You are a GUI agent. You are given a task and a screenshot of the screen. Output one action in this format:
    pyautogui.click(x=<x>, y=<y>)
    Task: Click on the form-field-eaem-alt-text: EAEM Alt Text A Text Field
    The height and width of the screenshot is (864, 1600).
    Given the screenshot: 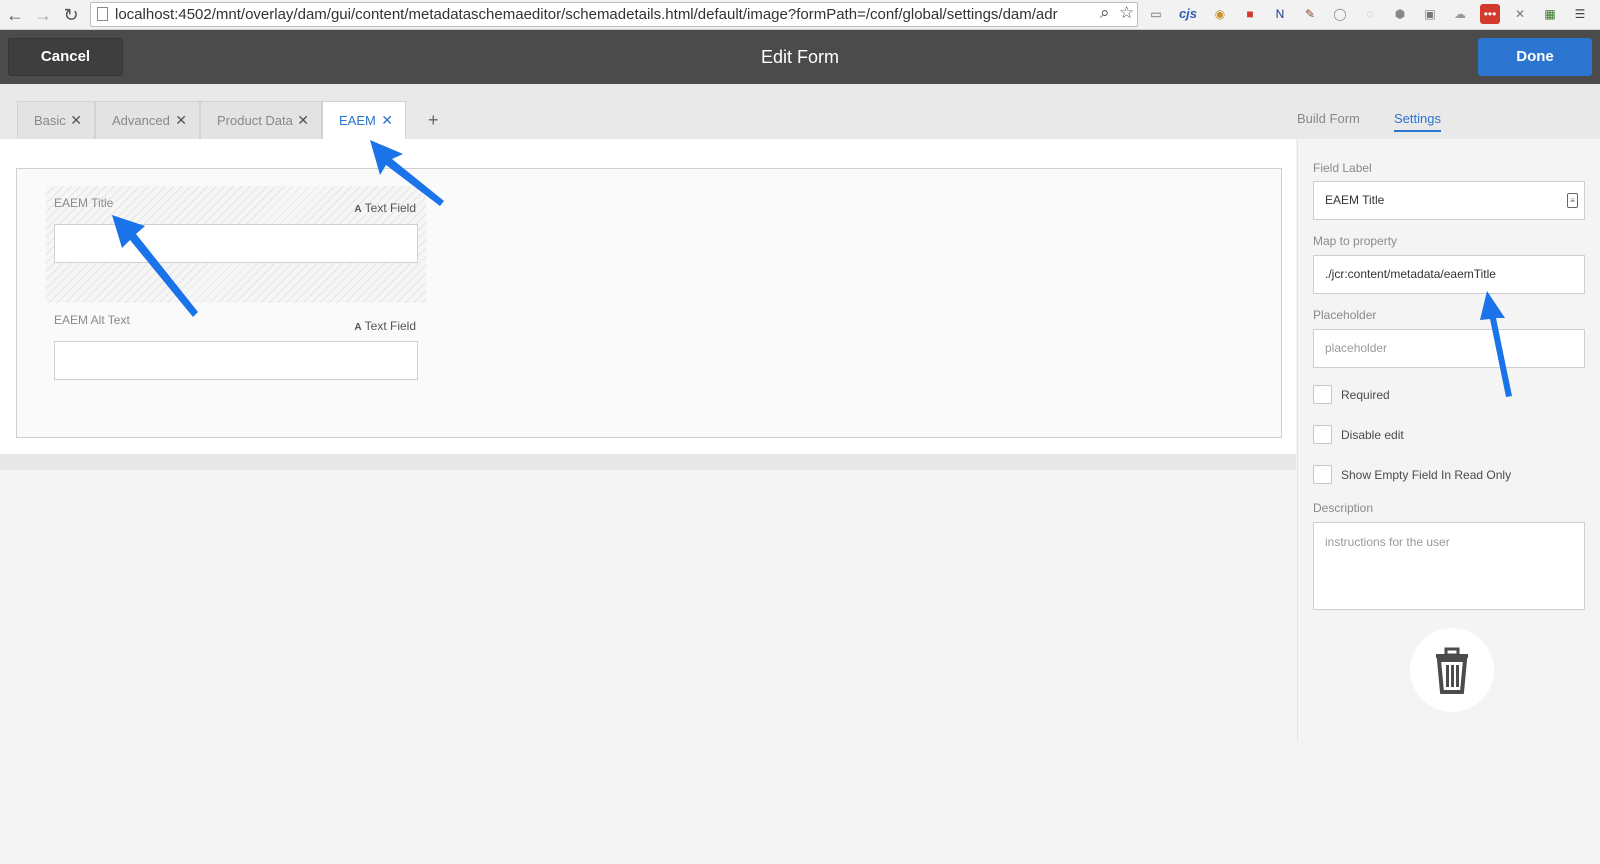 What is the action you would take?
    pyautogui.click(x=236, y=344)
    